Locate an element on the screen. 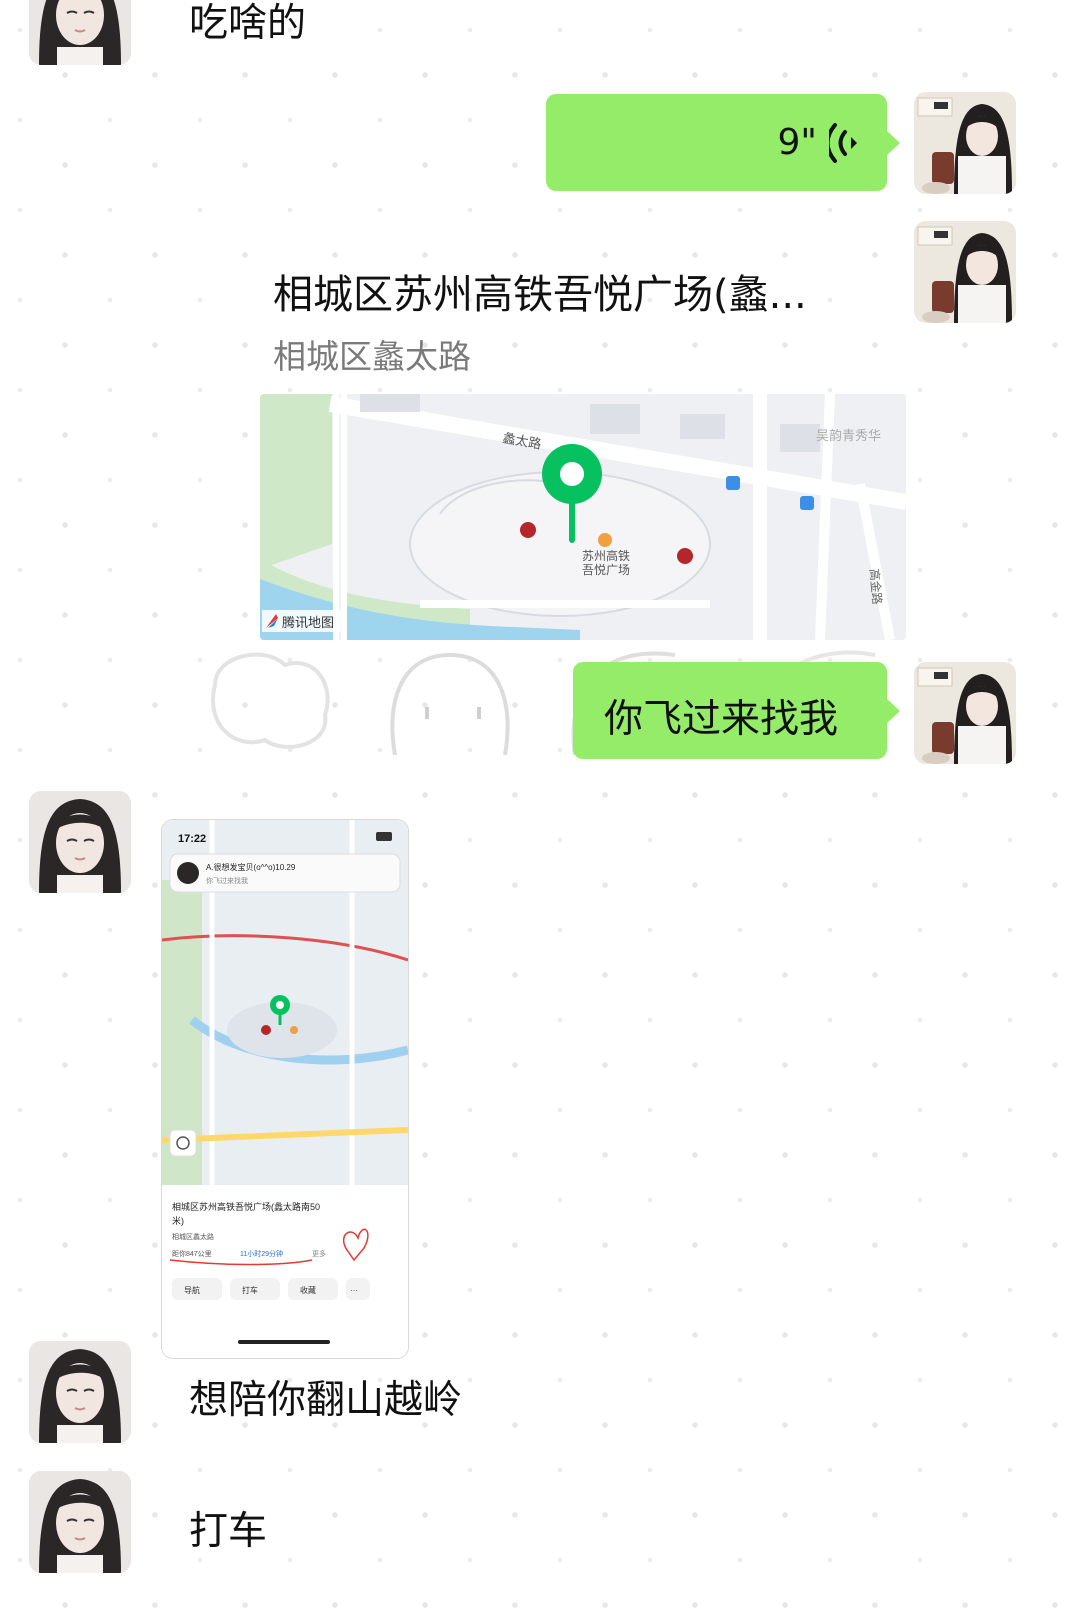 The height and width of the screenshot is (1624, 1080). btn-taxi: 打车 is located at coordinates (250, 1290).